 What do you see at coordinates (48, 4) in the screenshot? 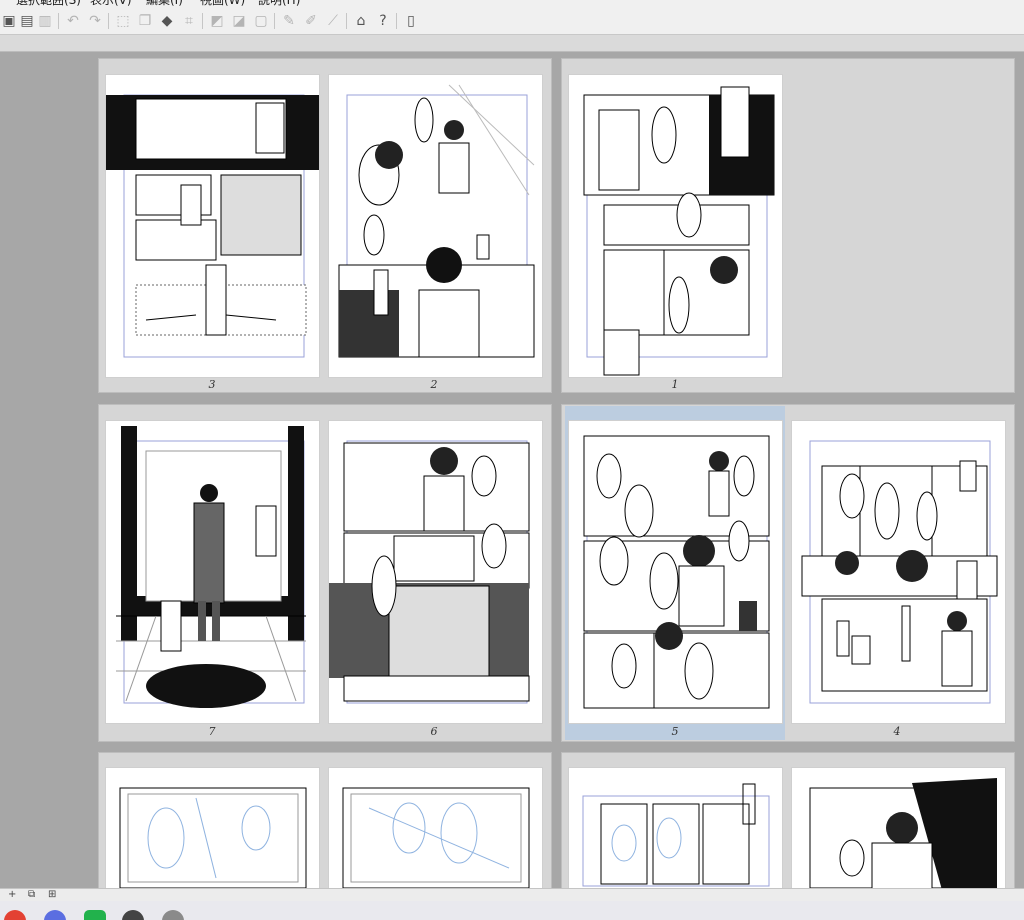
I see `menu-selection: 選択範囲(S)` at bounding box center [48, 4].